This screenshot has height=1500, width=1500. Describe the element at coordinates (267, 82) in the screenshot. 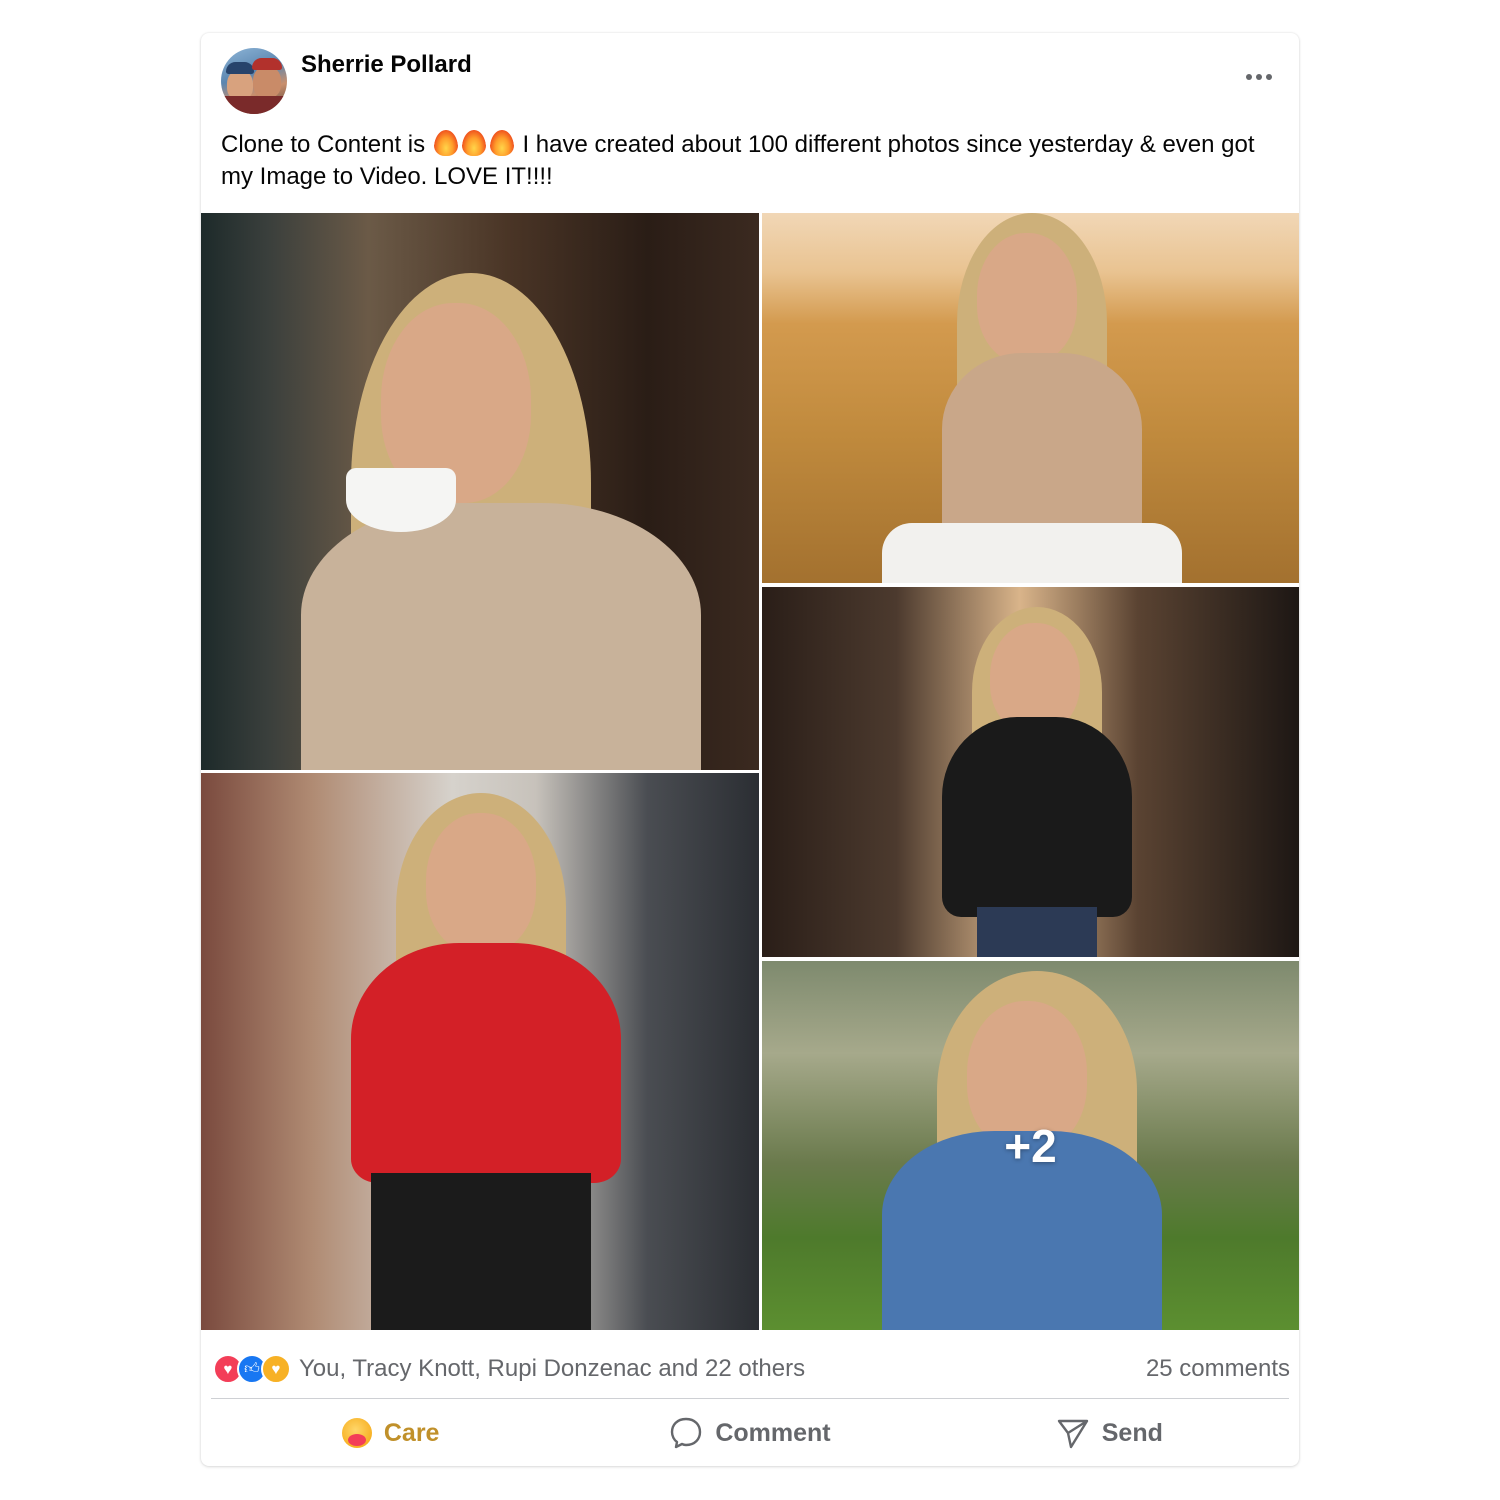

I see `avatar-face-right` at that location.